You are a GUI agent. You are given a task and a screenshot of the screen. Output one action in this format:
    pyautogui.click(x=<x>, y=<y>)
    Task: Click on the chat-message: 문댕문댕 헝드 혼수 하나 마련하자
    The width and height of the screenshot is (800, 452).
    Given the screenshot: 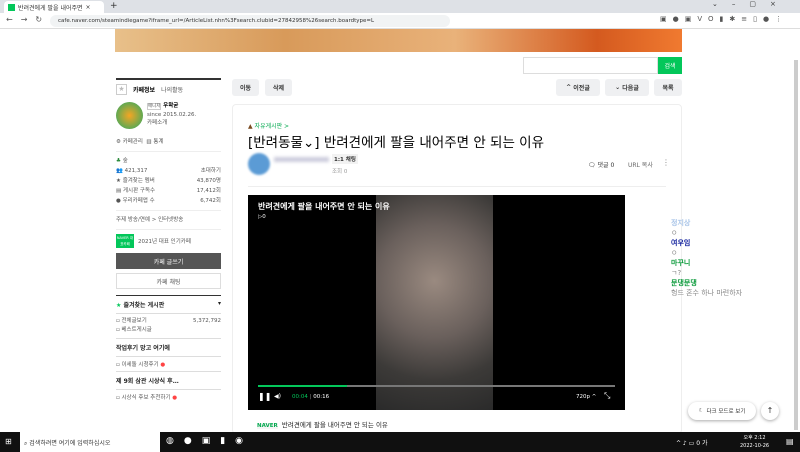 What is the action you would take?
    pyautogui.click(x=706, y=288)
    